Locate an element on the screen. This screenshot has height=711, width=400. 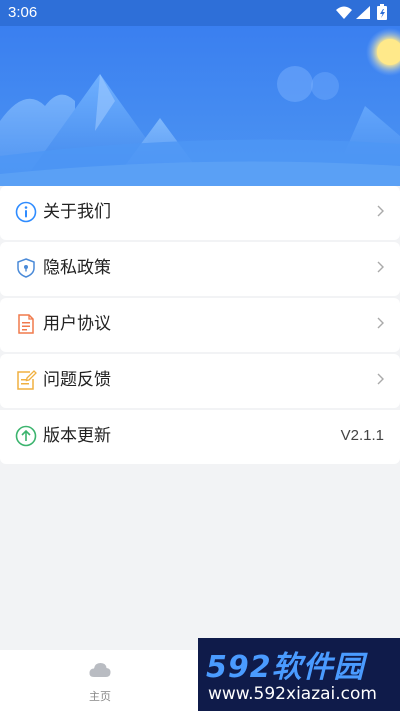
battery-icon is located at coordinates (382, 12).